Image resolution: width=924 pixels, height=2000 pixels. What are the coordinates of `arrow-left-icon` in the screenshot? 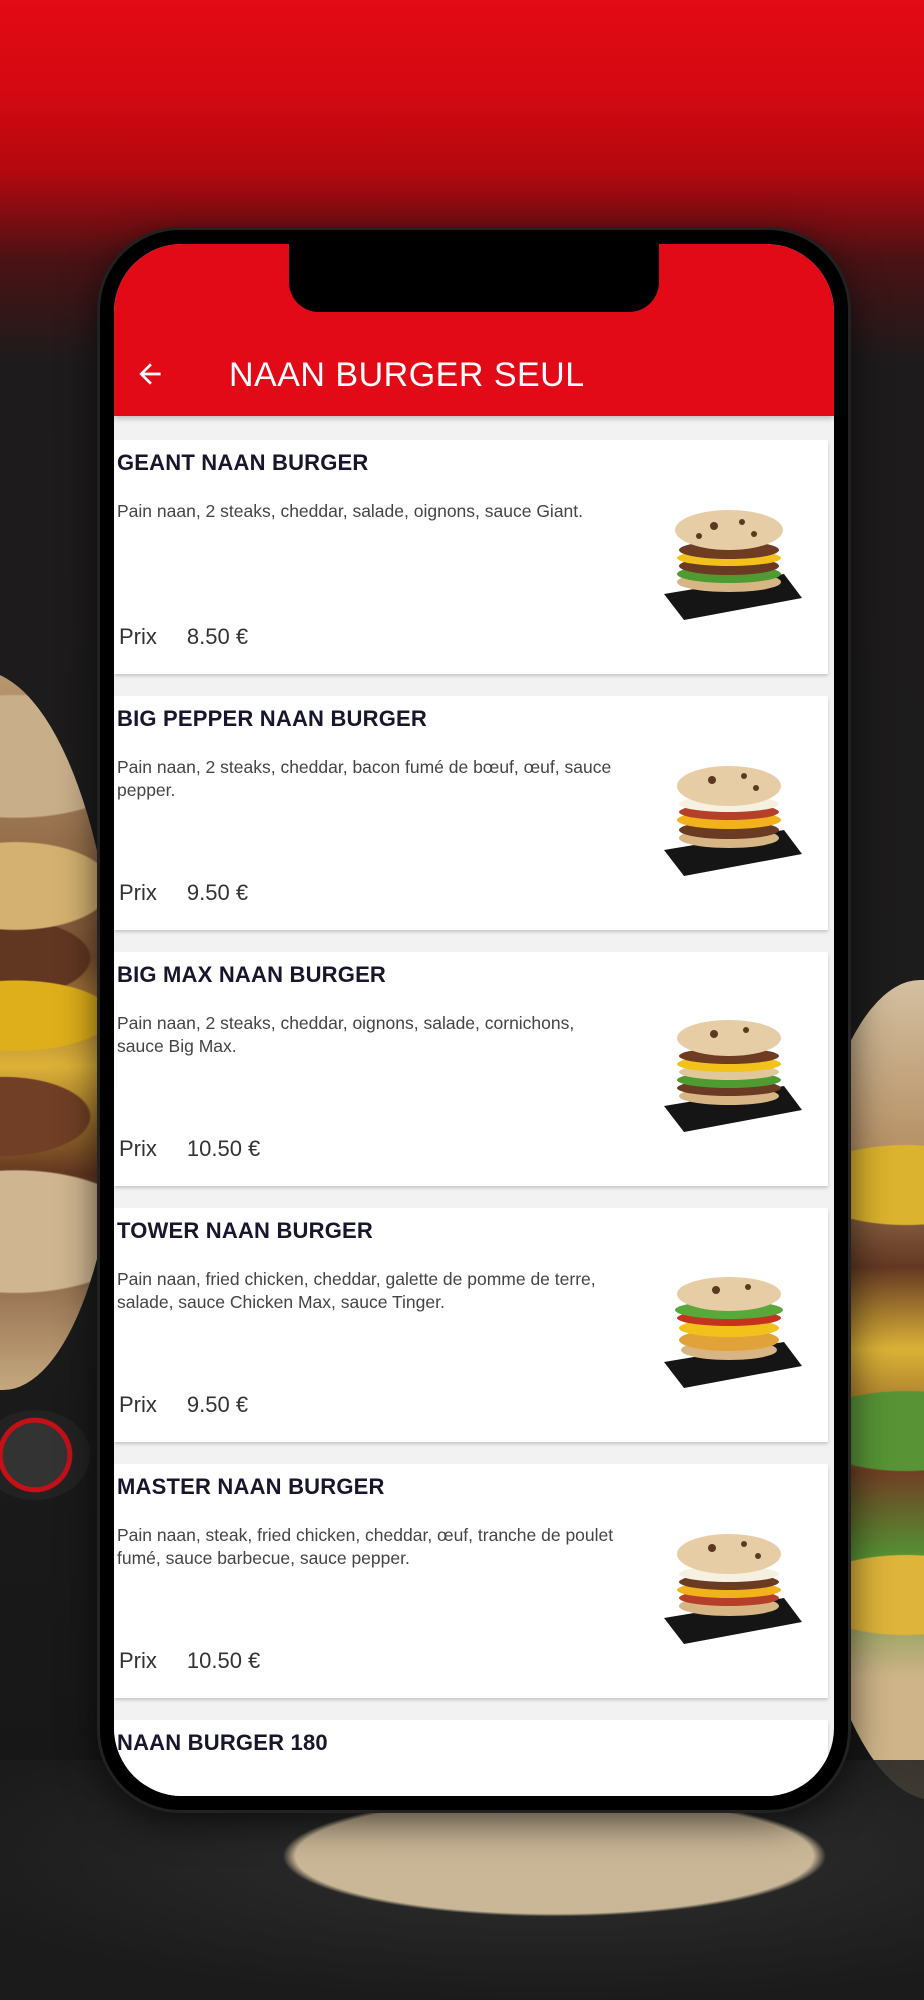 It's located at (150, 374).